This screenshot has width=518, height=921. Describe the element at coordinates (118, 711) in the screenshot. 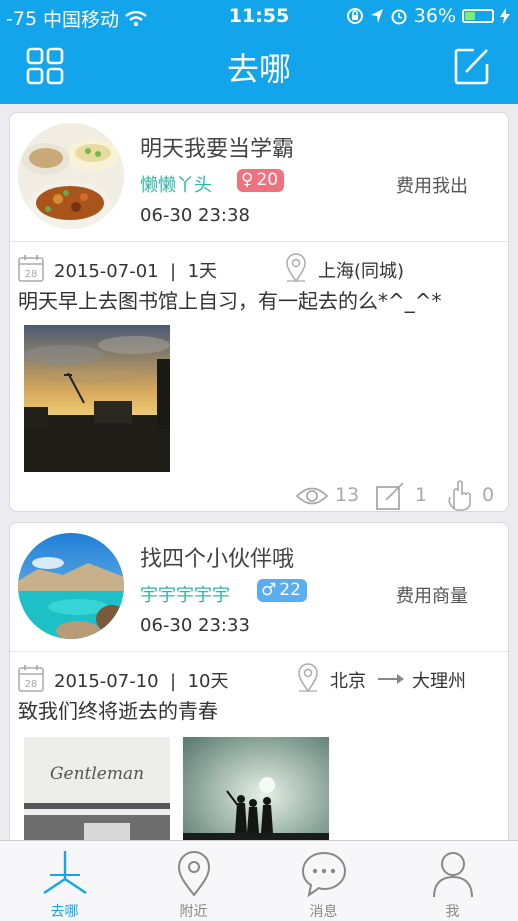

I see `post-description: 致我们终将逝去的青春` at that location.